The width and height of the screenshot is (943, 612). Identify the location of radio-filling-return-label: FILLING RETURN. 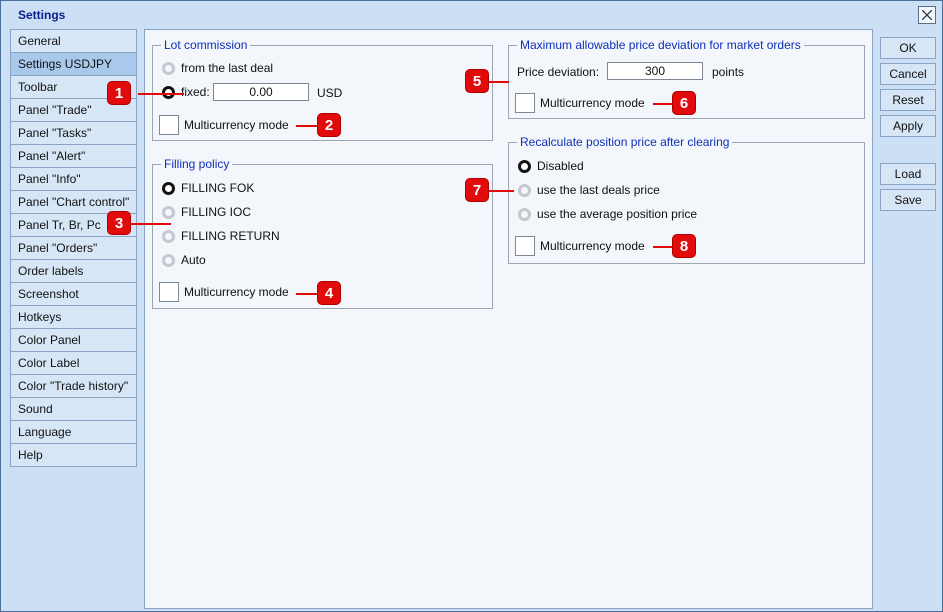
(230, 236).